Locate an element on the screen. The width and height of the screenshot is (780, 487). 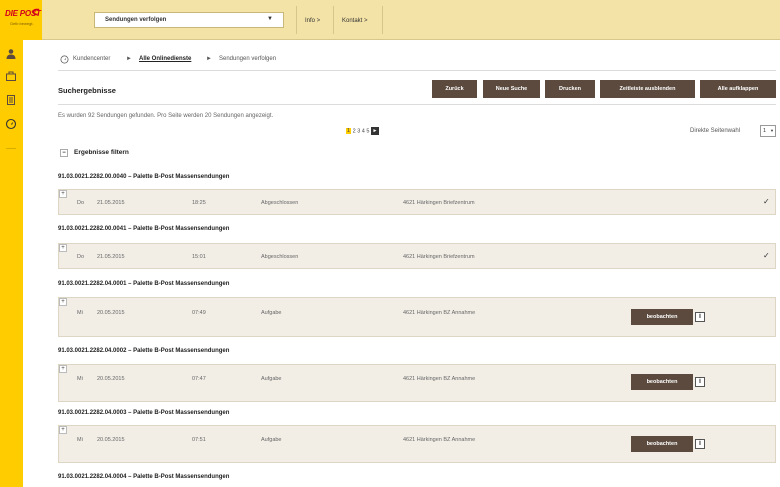
briefcase-icon is located at coordinates (11, 76).